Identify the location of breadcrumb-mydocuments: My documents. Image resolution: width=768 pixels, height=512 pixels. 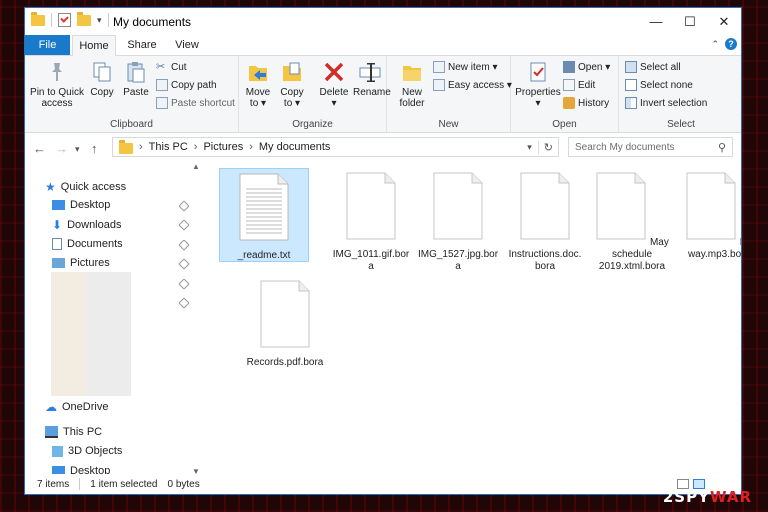
(295, 147).